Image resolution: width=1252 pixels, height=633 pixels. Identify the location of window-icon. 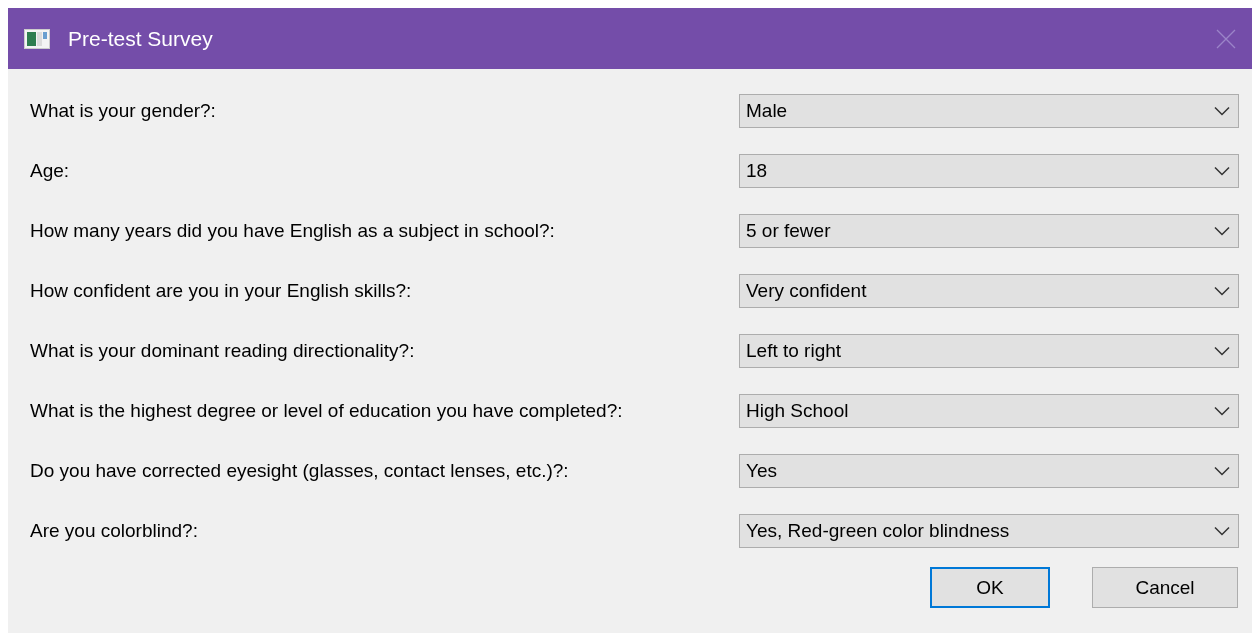
(37, 38).